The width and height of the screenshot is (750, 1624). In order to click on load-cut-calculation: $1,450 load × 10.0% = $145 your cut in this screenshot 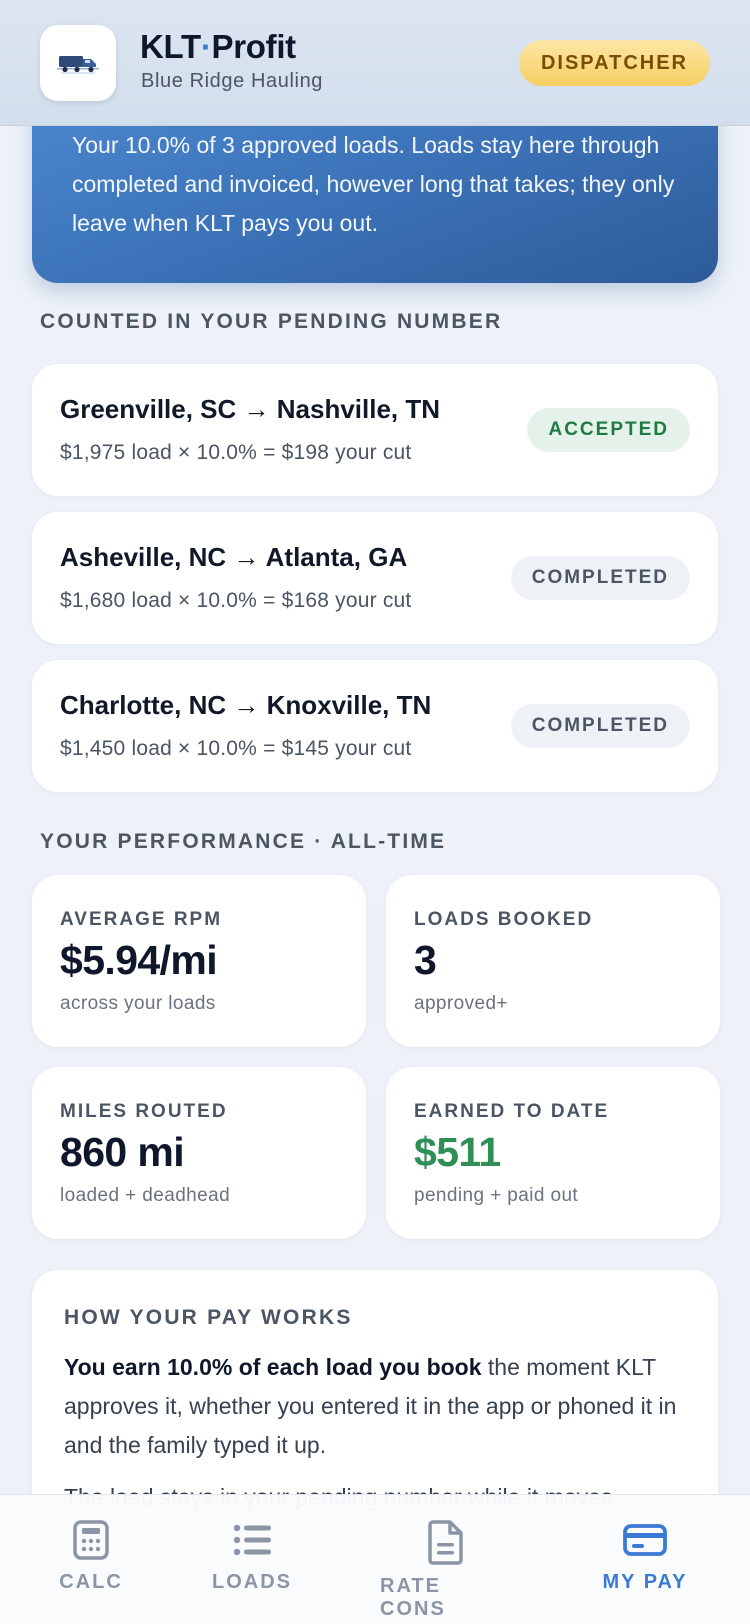, I will do `click(236, 748)`.